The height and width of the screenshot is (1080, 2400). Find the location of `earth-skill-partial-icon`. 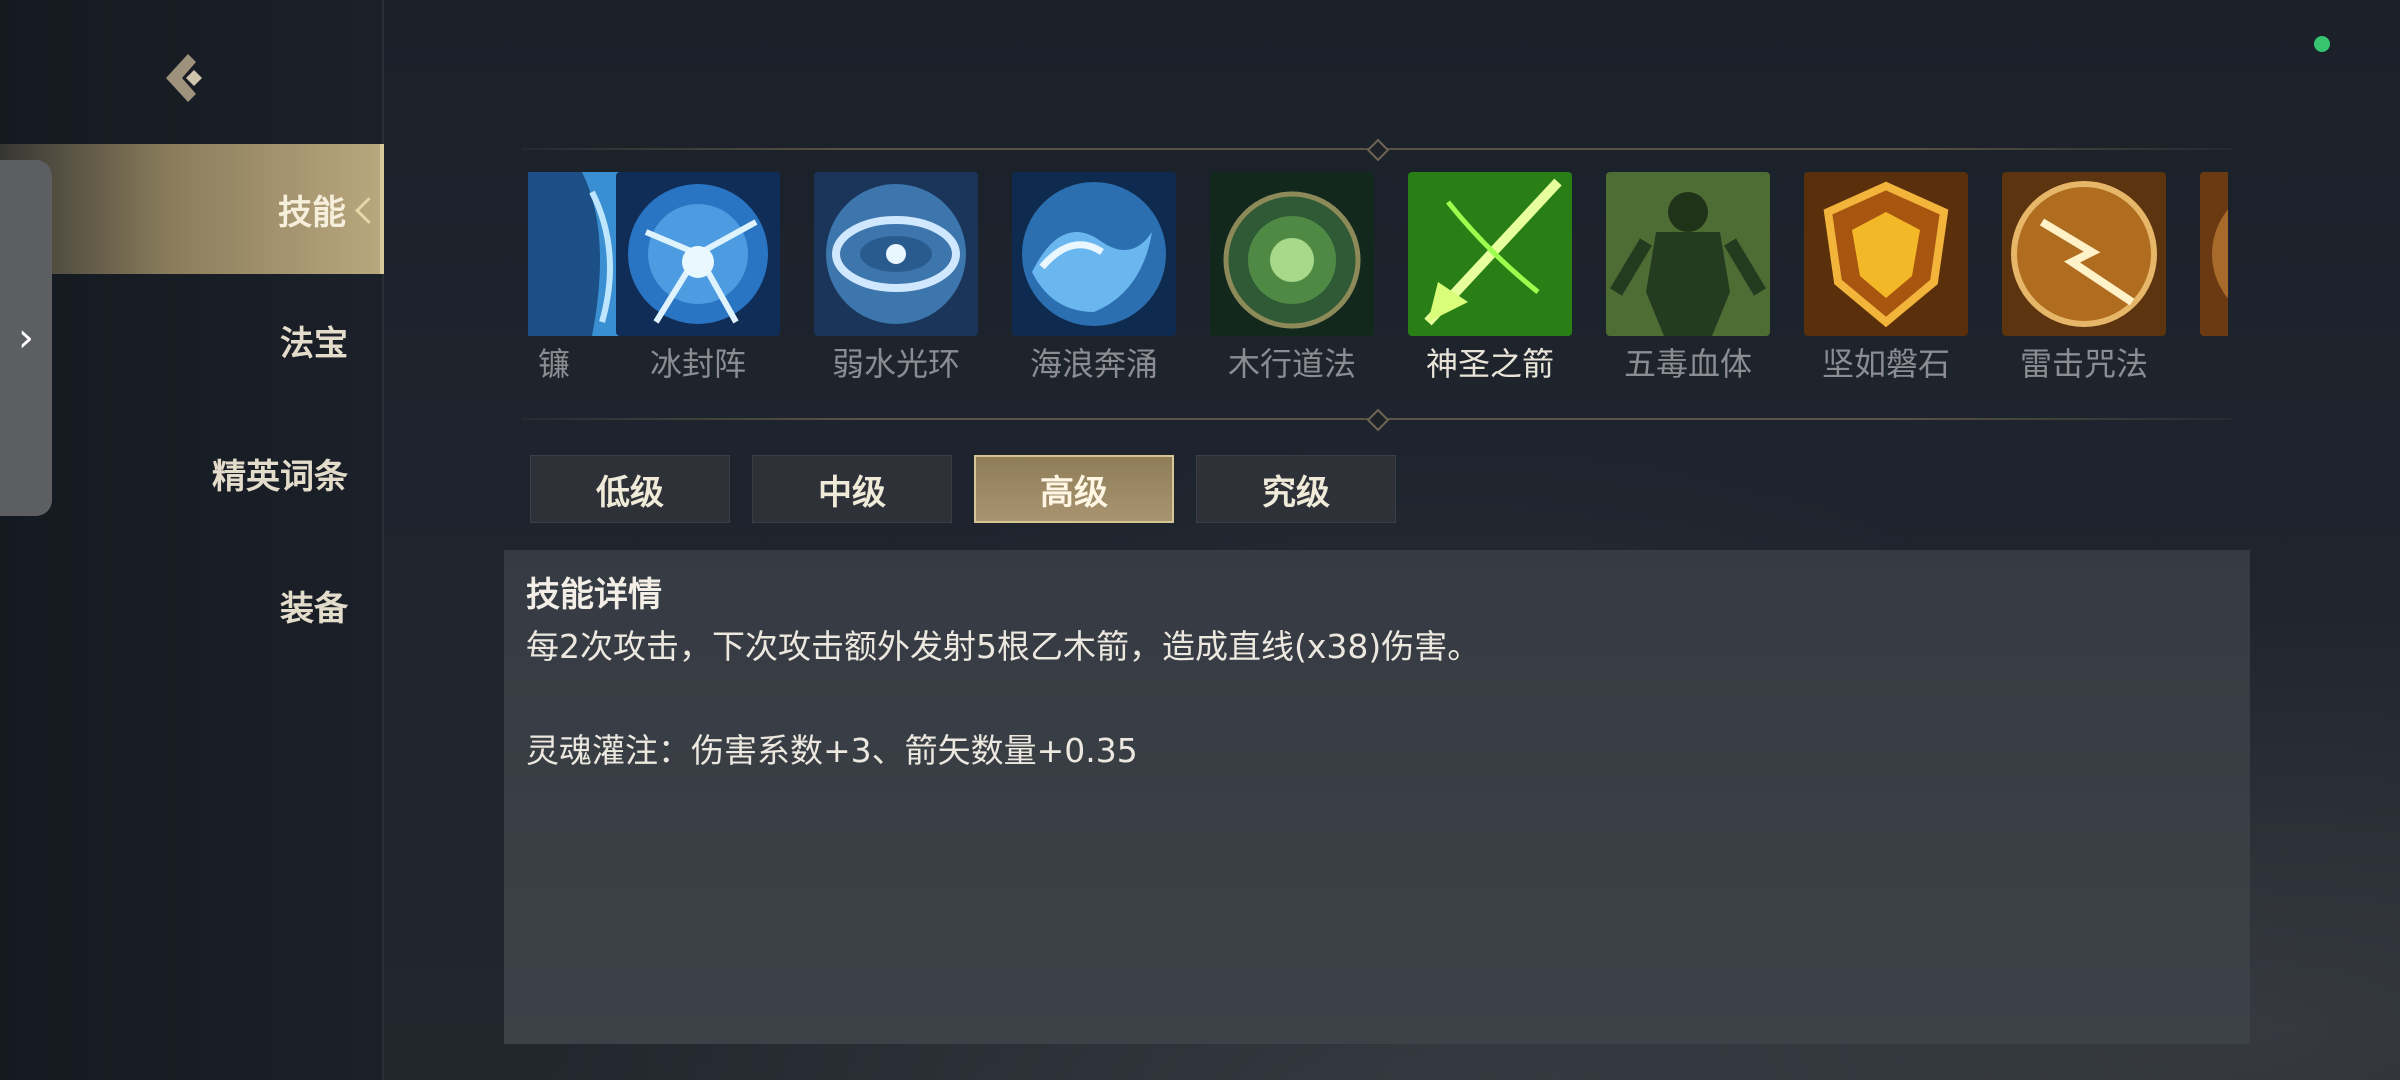

earth-skill-partial-icon is located at coordinates (2214, 254).